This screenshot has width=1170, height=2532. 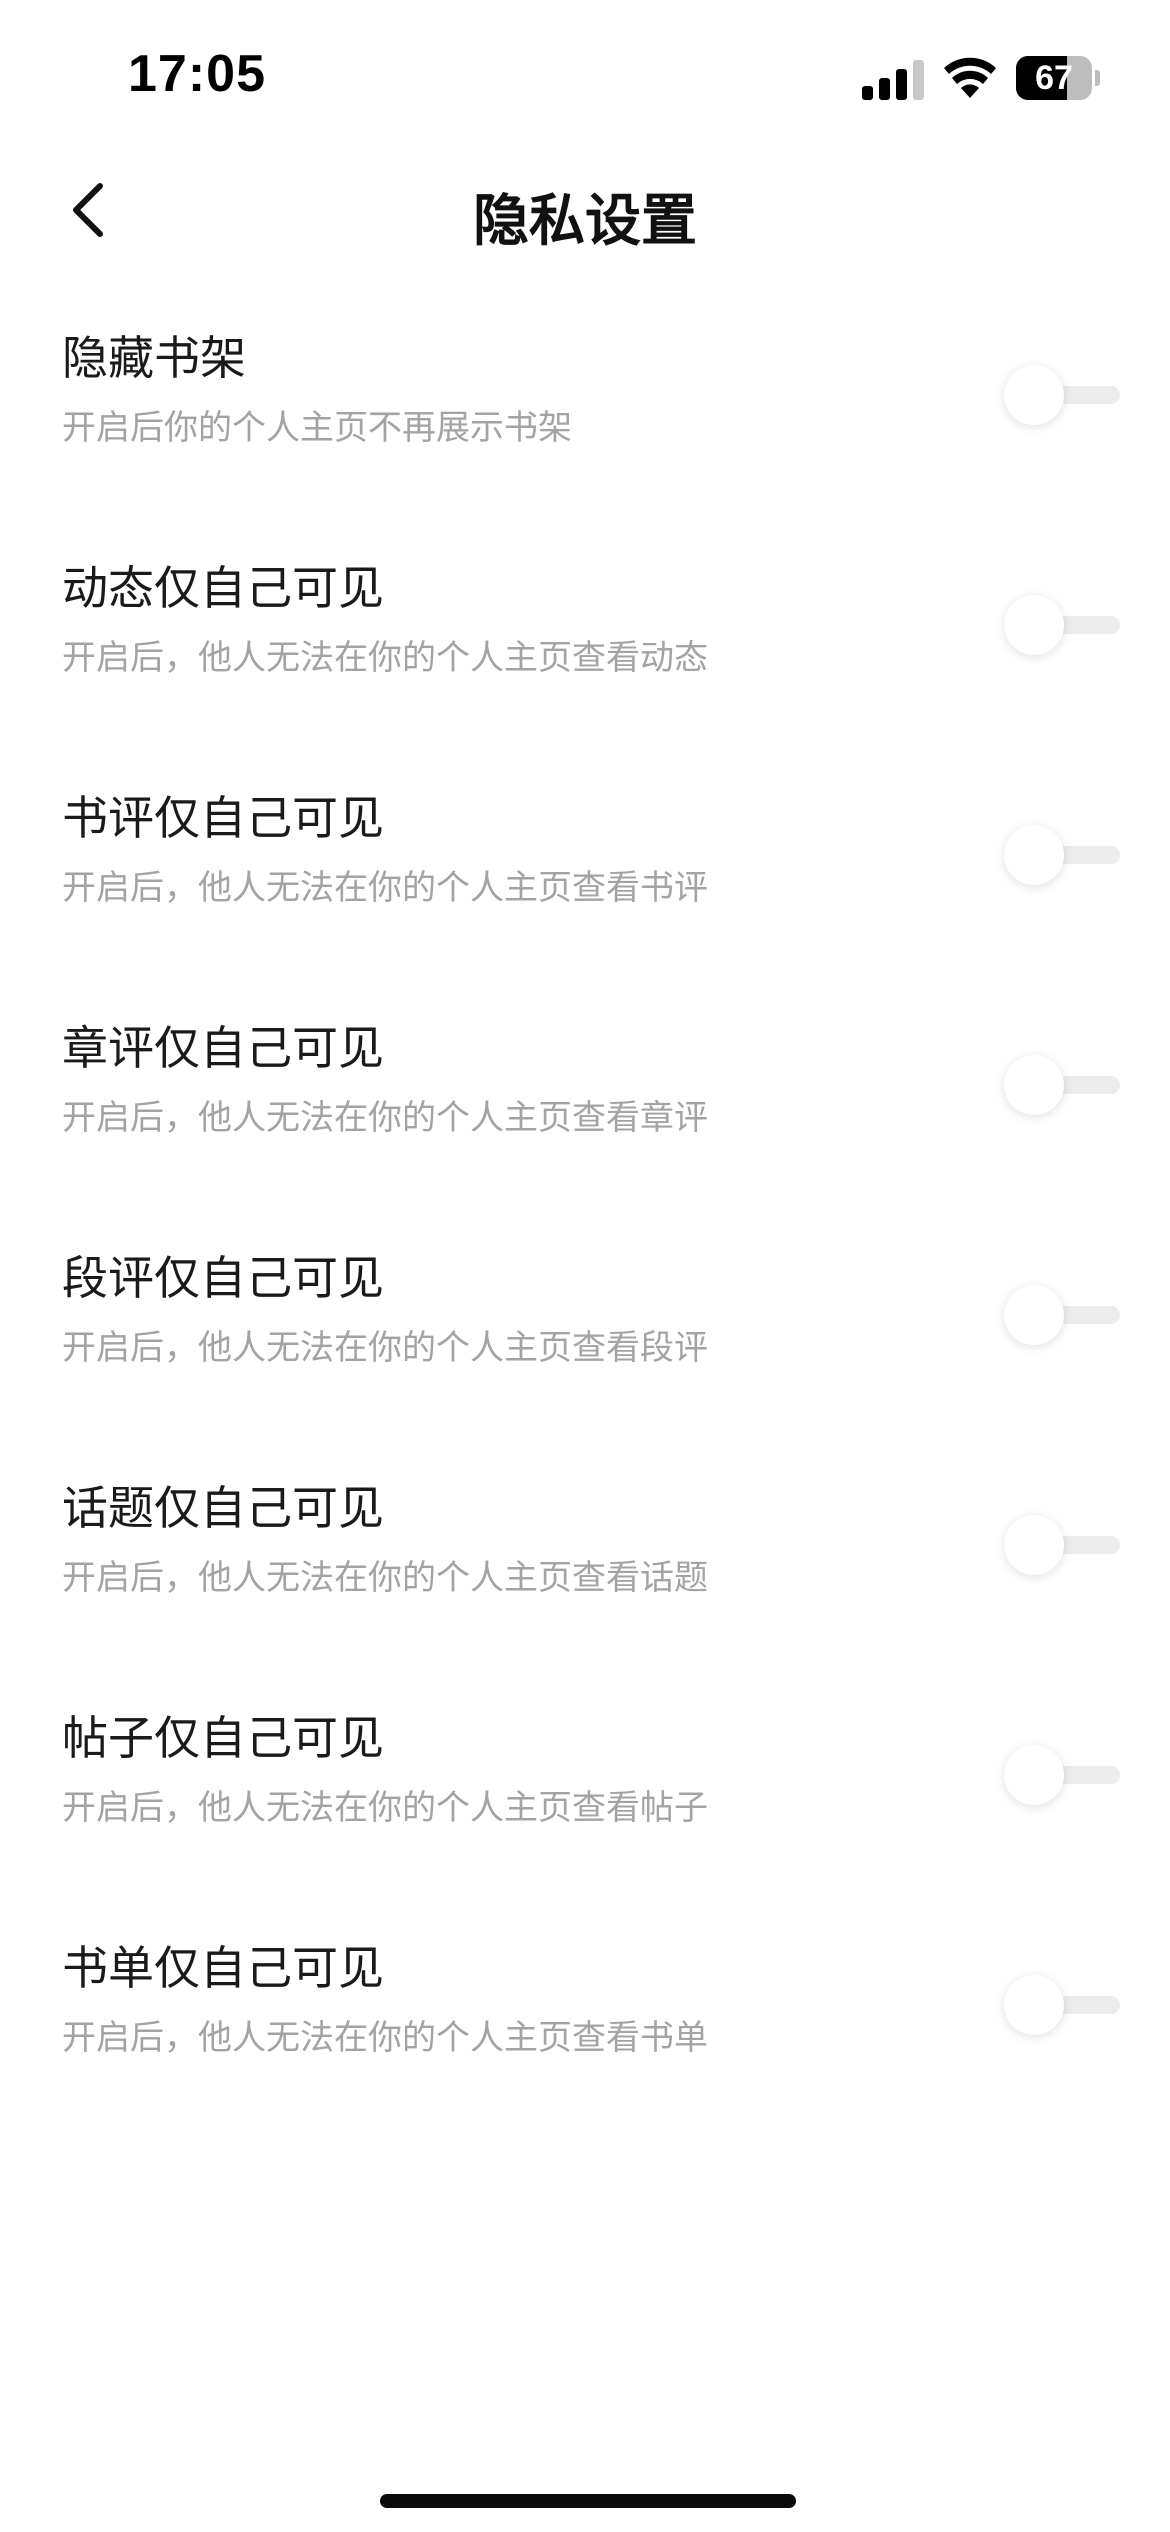 I want to click on battery-percentage: 67, so click(x=1054, y=78).